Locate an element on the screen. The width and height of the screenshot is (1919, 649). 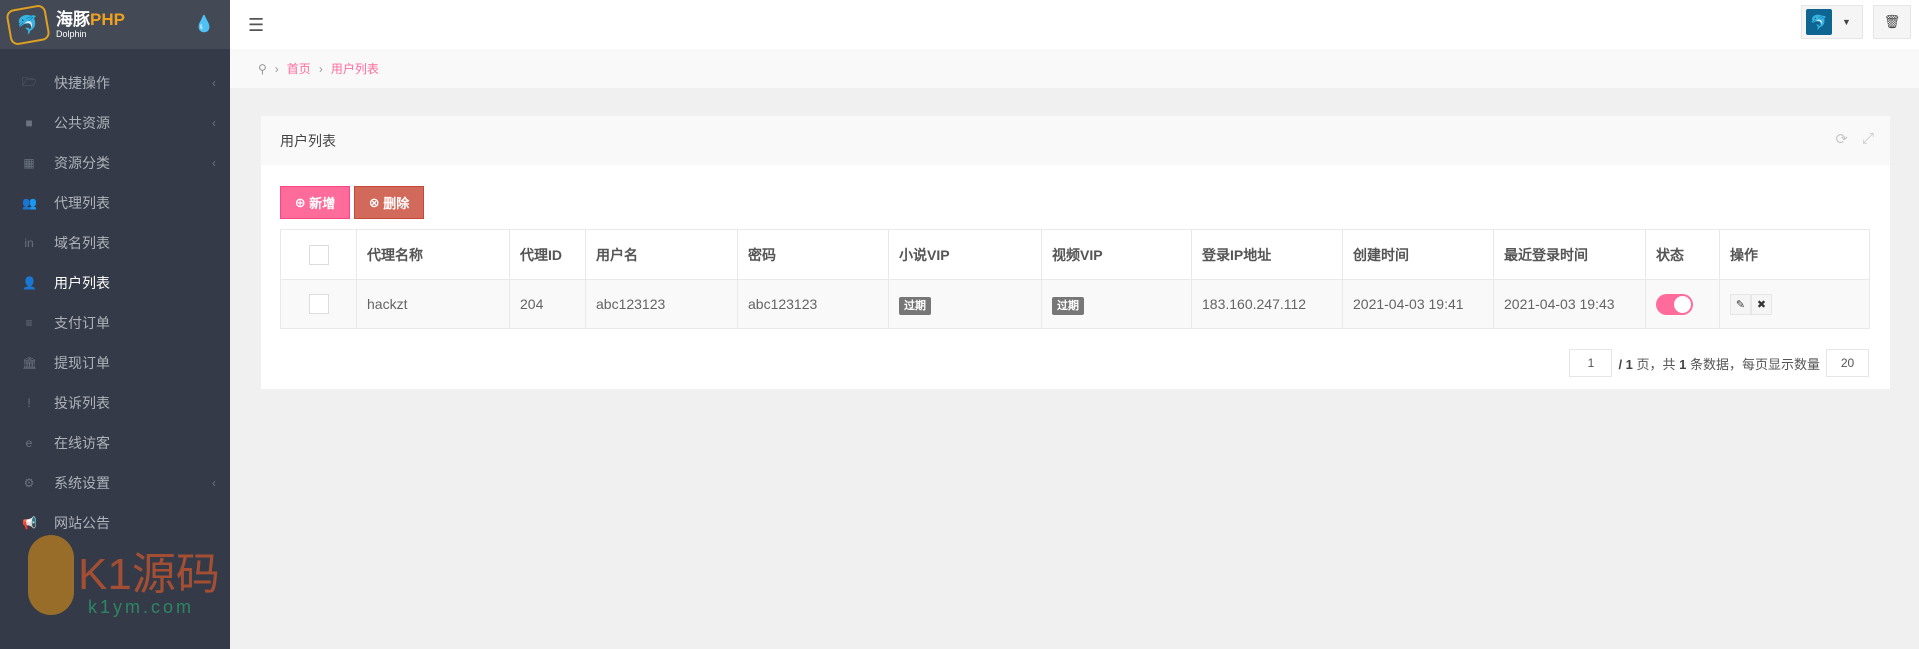
delete-row-button: ✖ is located at coordinates (1761, 304).